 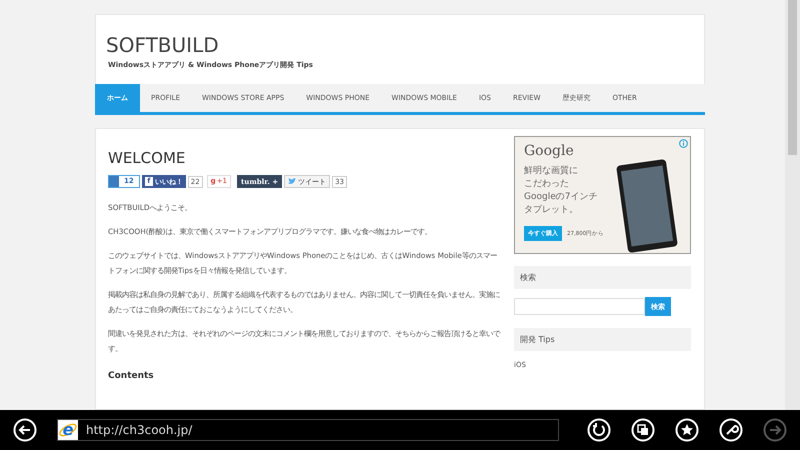 What do you see at coordinates (561, 197) in the screenshot?
I see `ad-copy-line: Googleの7インチ` at bounding box center [561, 197].